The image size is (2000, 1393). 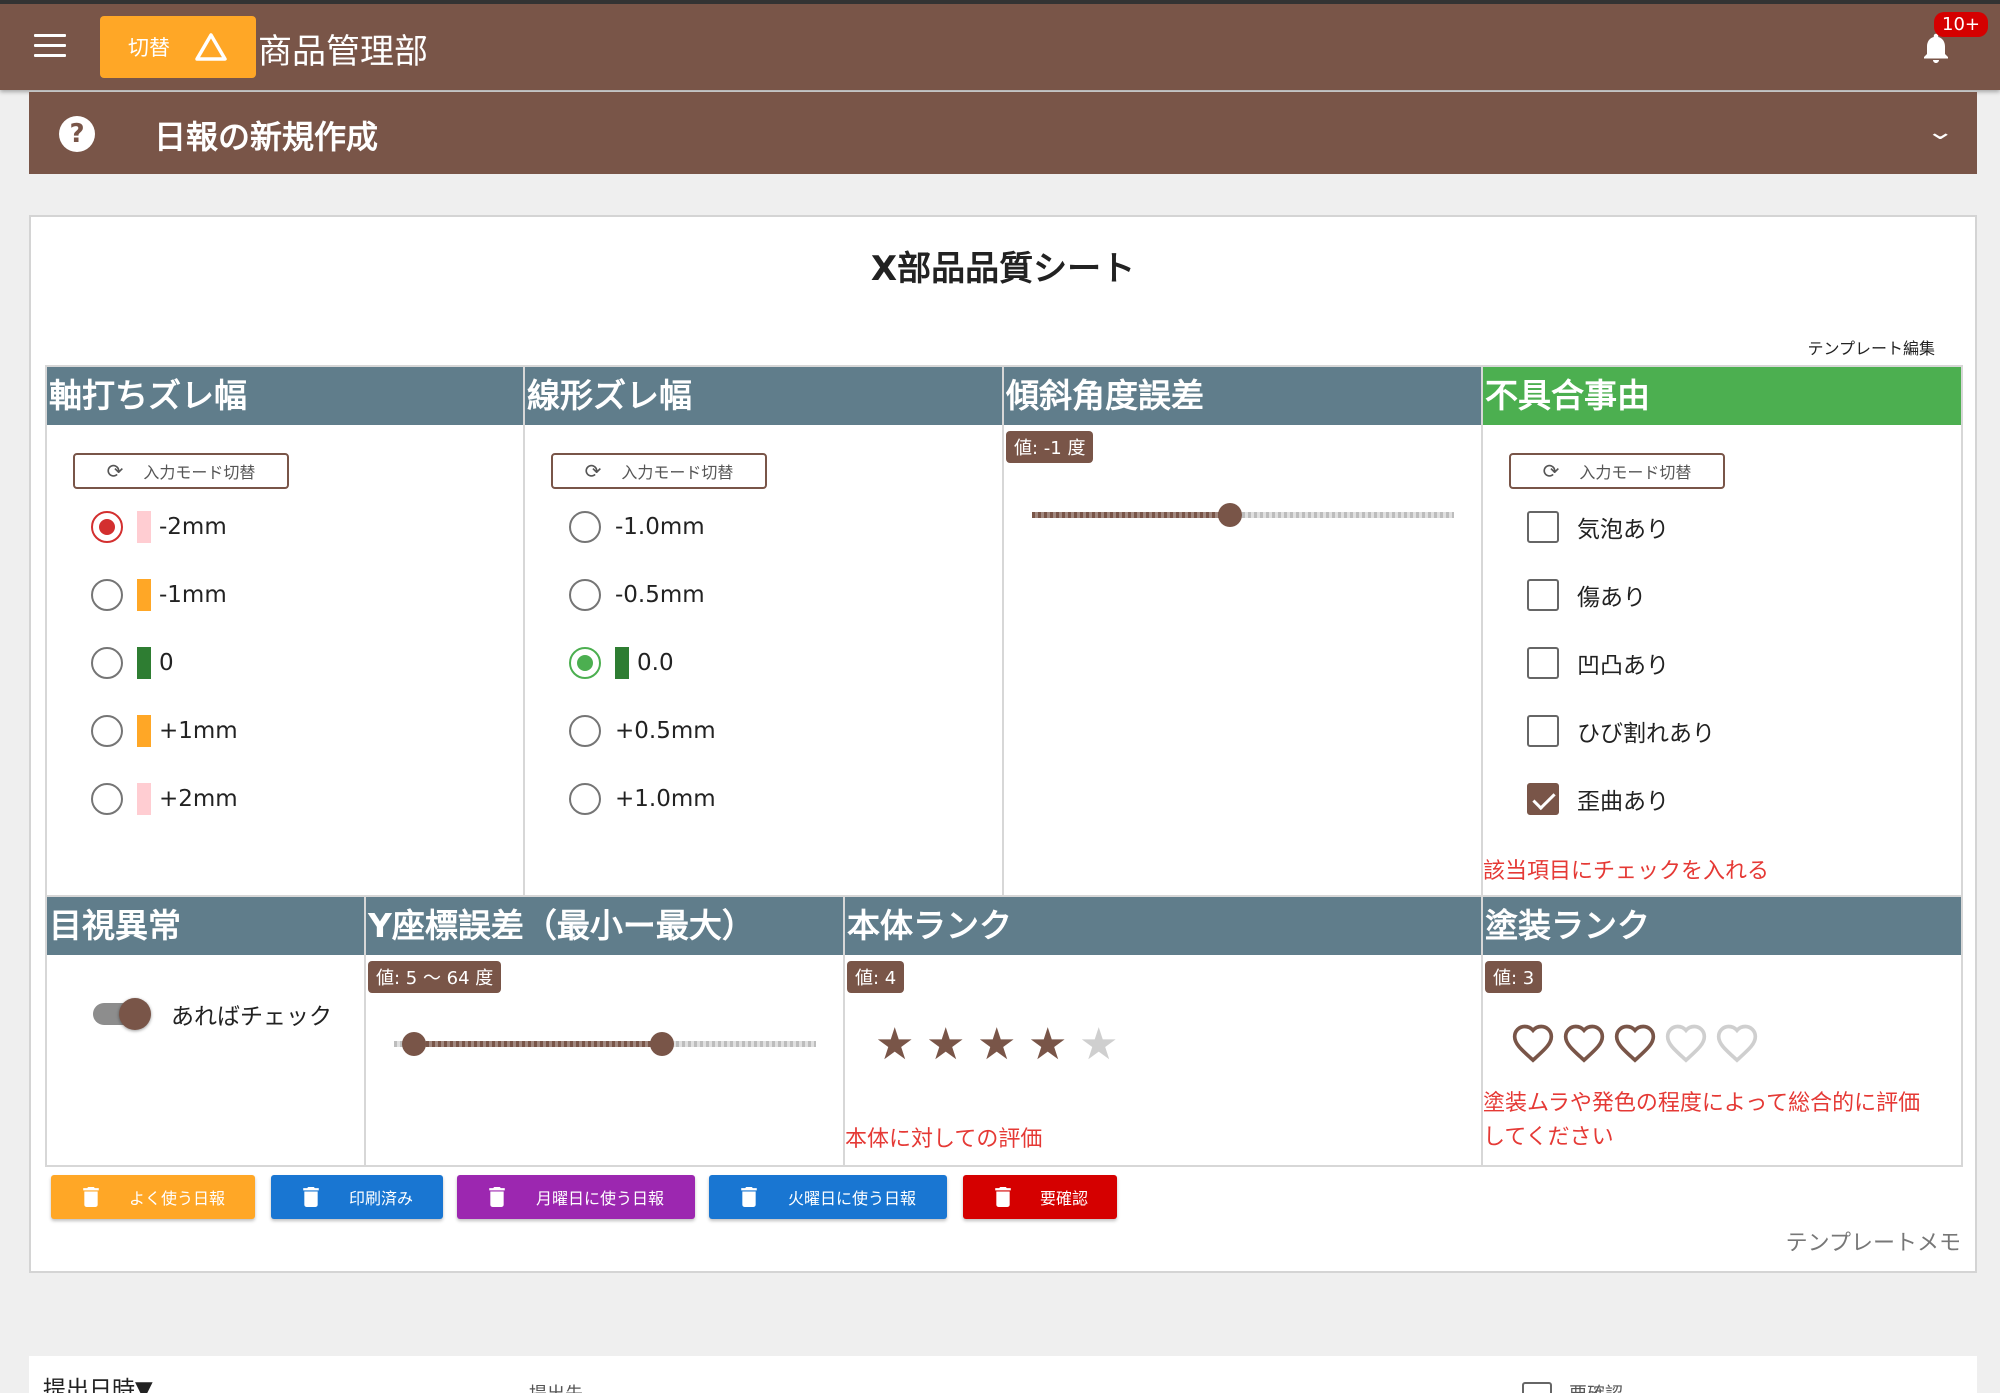 I want to click on checkbox-option: 凹凸あり, so click(x=1598, y=663).